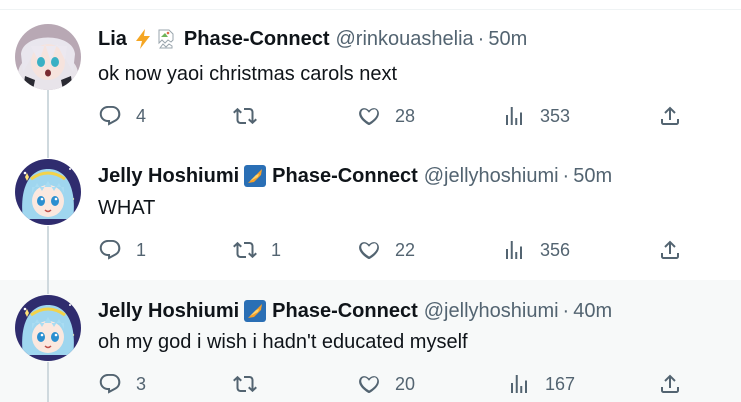 This screenshot has width=741, height=402. I want to click on tweet-text: WHAT, so click(127, 208).